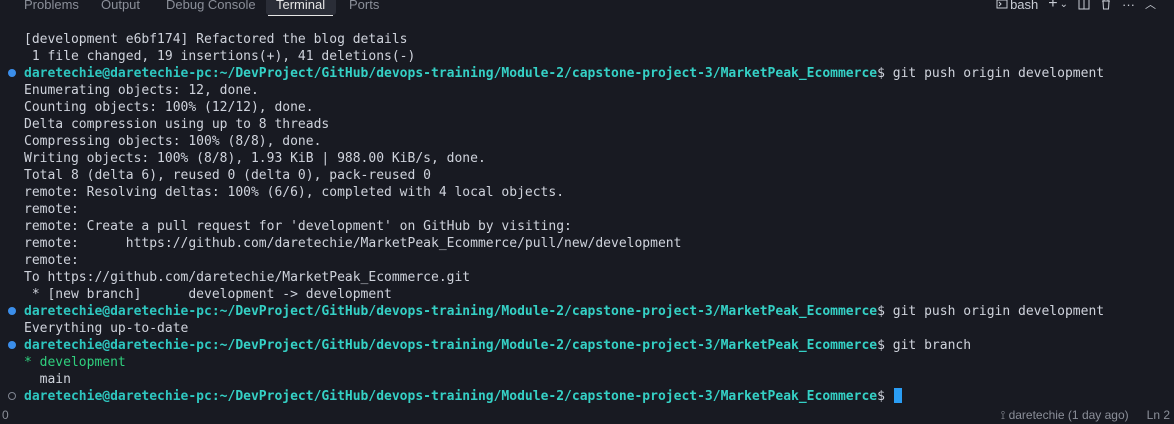  Describe the element at coordinates (169, 107) in the screenshot. I see `output-text: Counting objects: 100% (12/12), done.` at that location.